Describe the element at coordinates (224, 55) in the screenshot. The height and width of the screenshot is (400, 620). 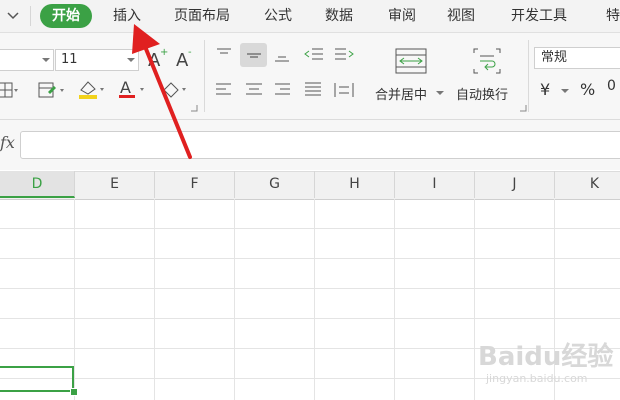
I see `align-top-icon` at that location.